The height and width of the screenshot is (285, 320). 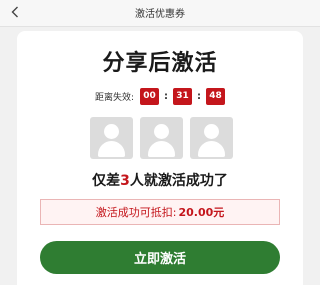 What do you see at coordinates (160, 63) in the screenshot?
I see `card-title: 分享后激活` at bounding box center [160, 63].